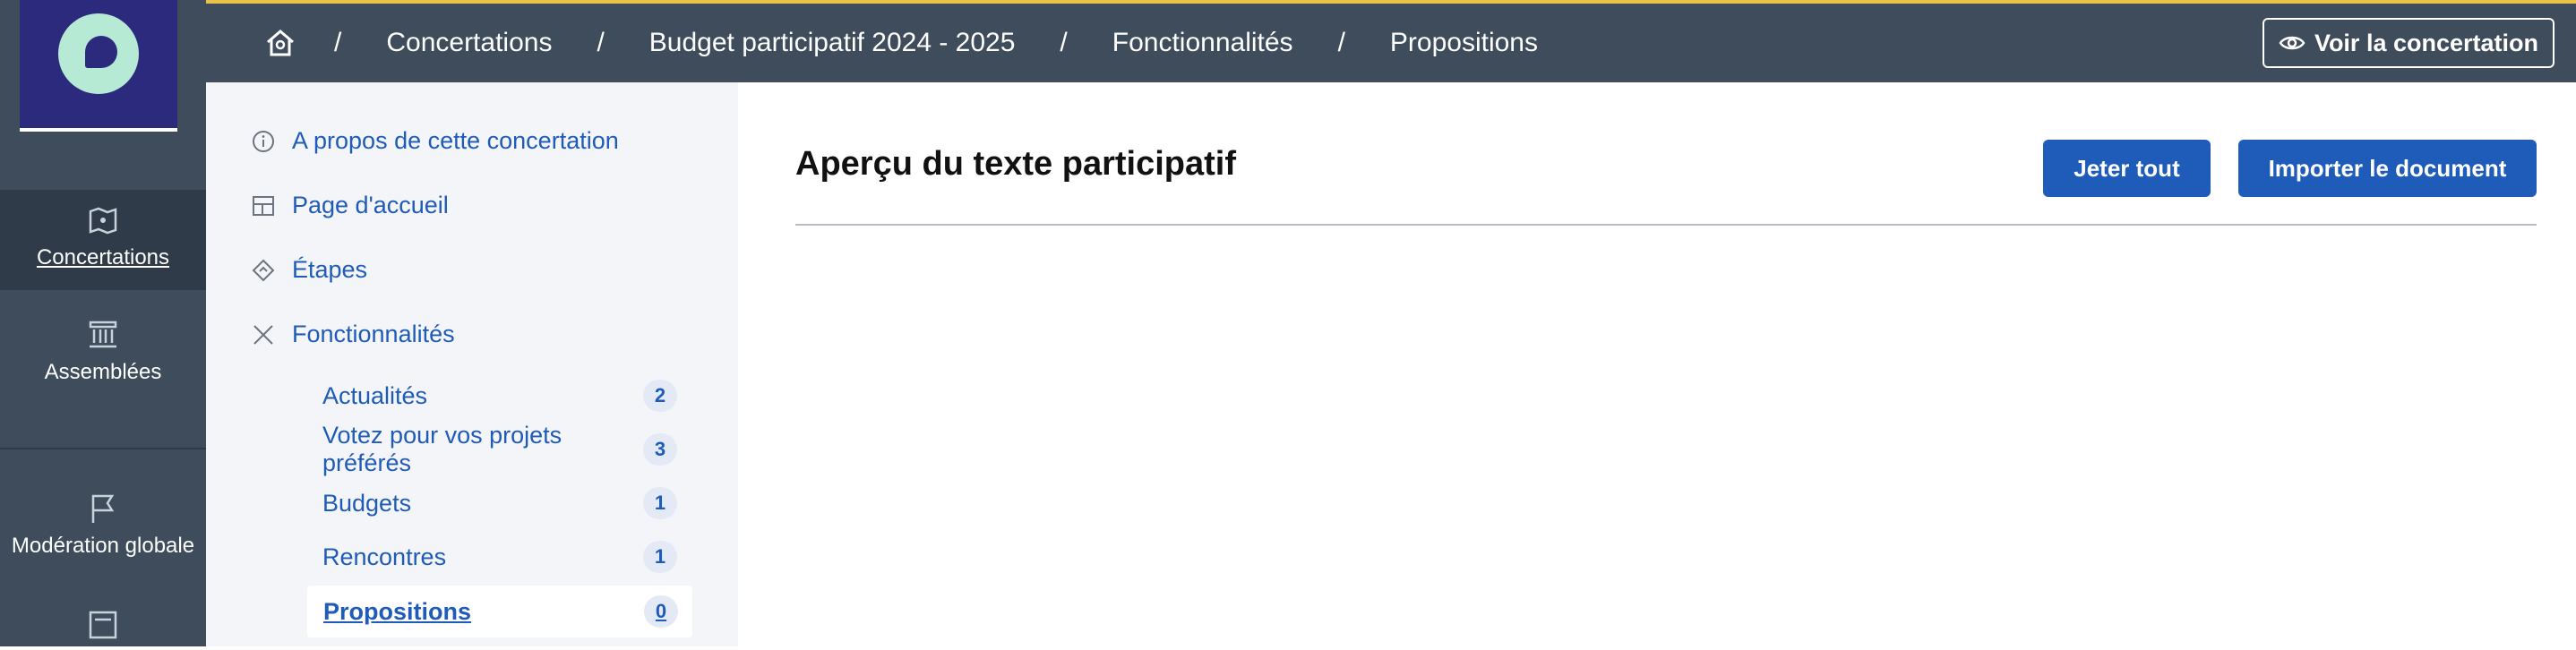 The height and width of the screenshot is (650, 2576). I want to click on tools-icon, so click(263, 334).